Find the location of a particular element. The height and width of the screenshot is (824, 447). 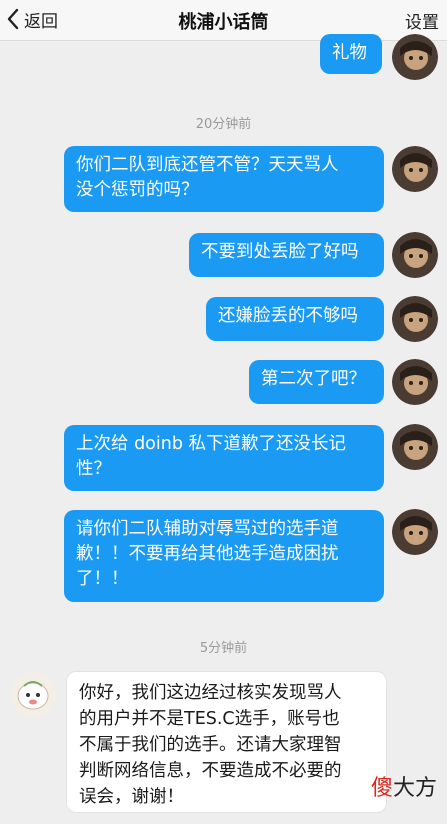

message-bubble-outgoing: 不要到处丢脸了好吗 is located at coordinates (286, 255).